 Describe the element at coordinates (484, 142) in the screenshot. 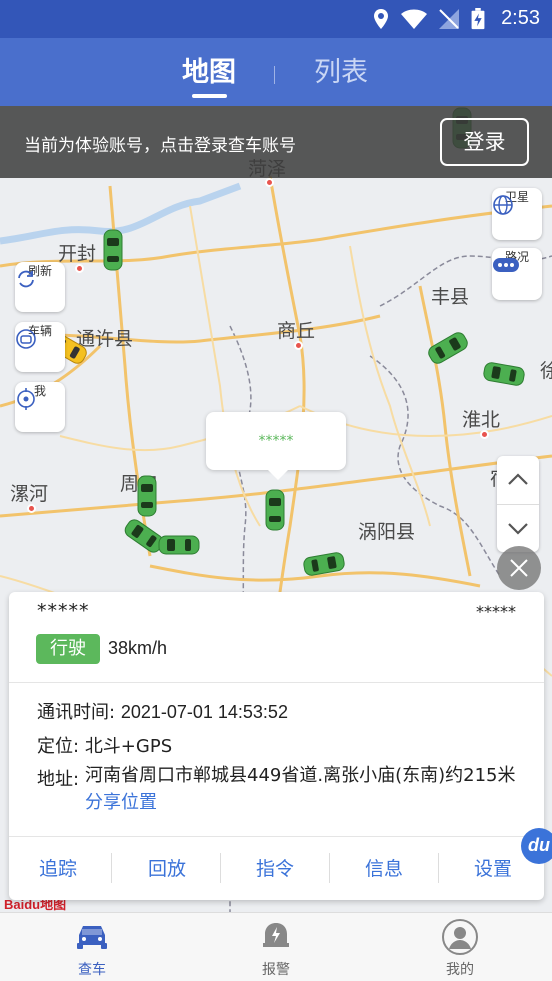

I see `login-button: 登录` at that location.